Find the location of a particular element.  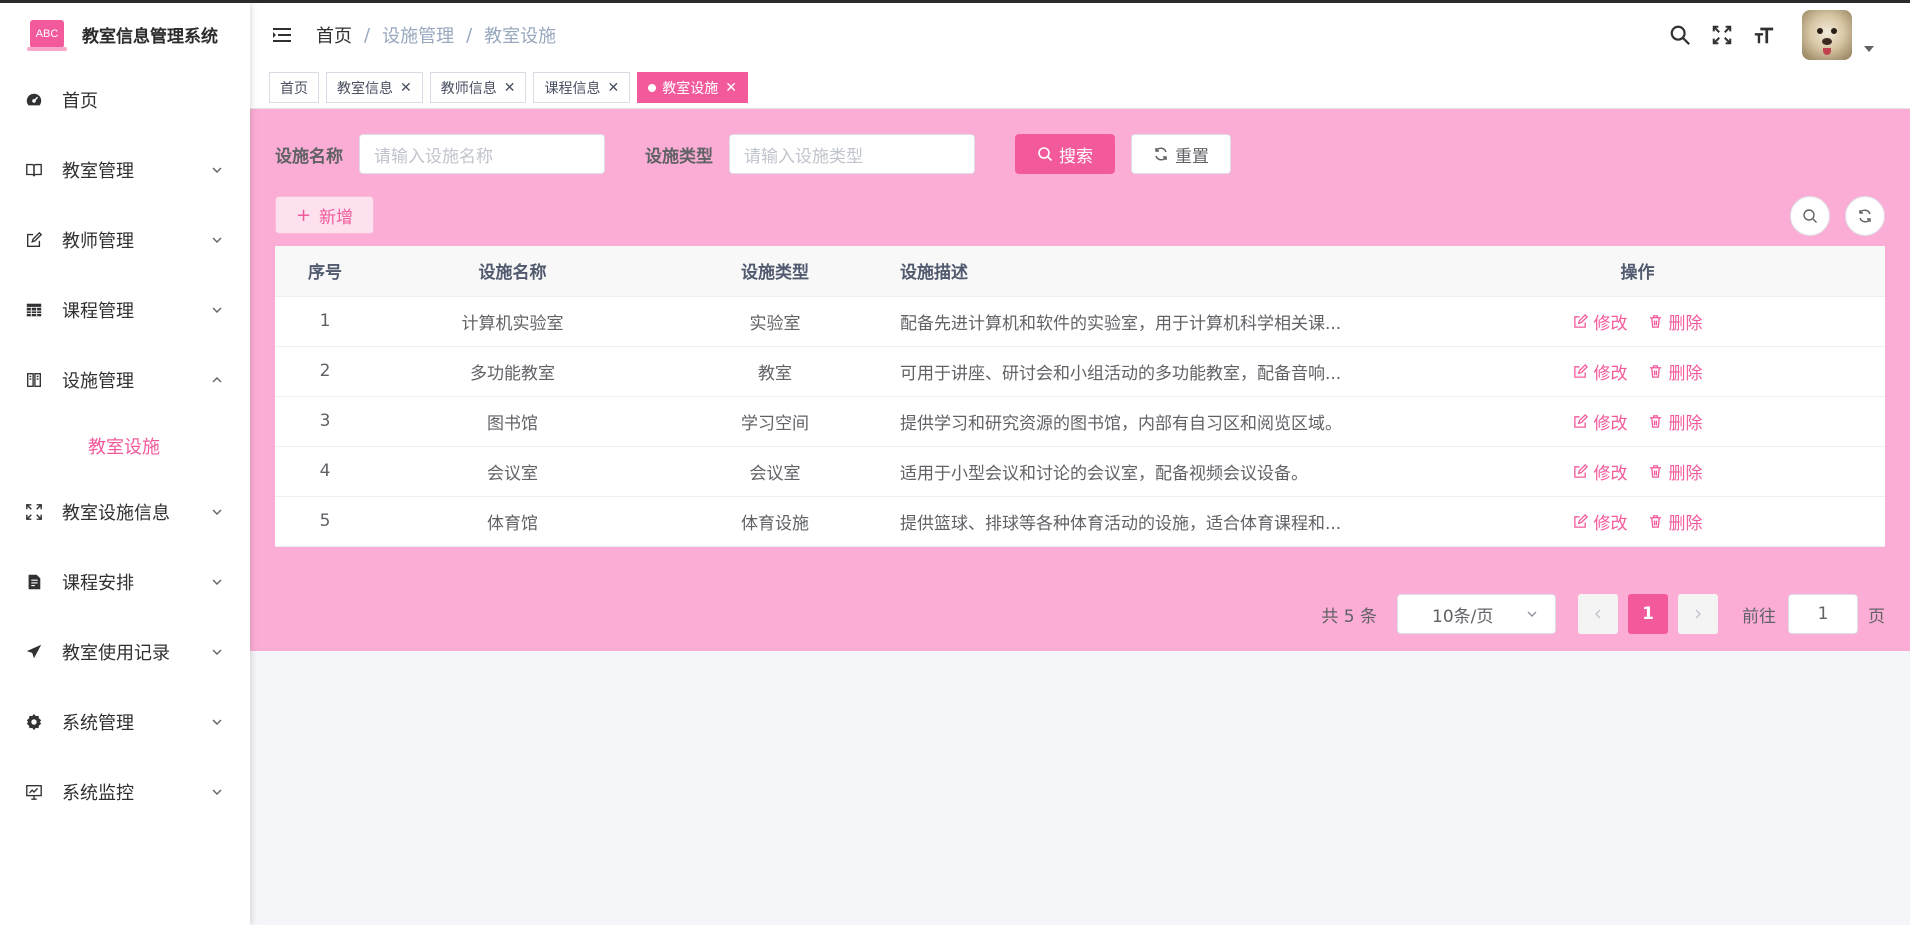

tag-teacher-info: 教师信息 ✕ is located at coordinates (478, 87).